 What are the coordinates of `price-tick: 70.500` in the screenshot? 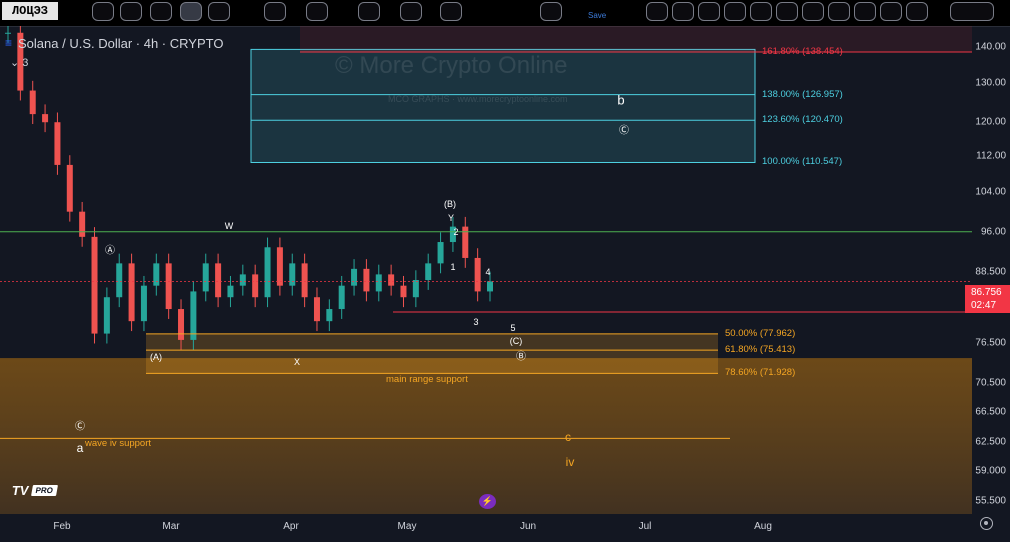 It's located at (990, 383).